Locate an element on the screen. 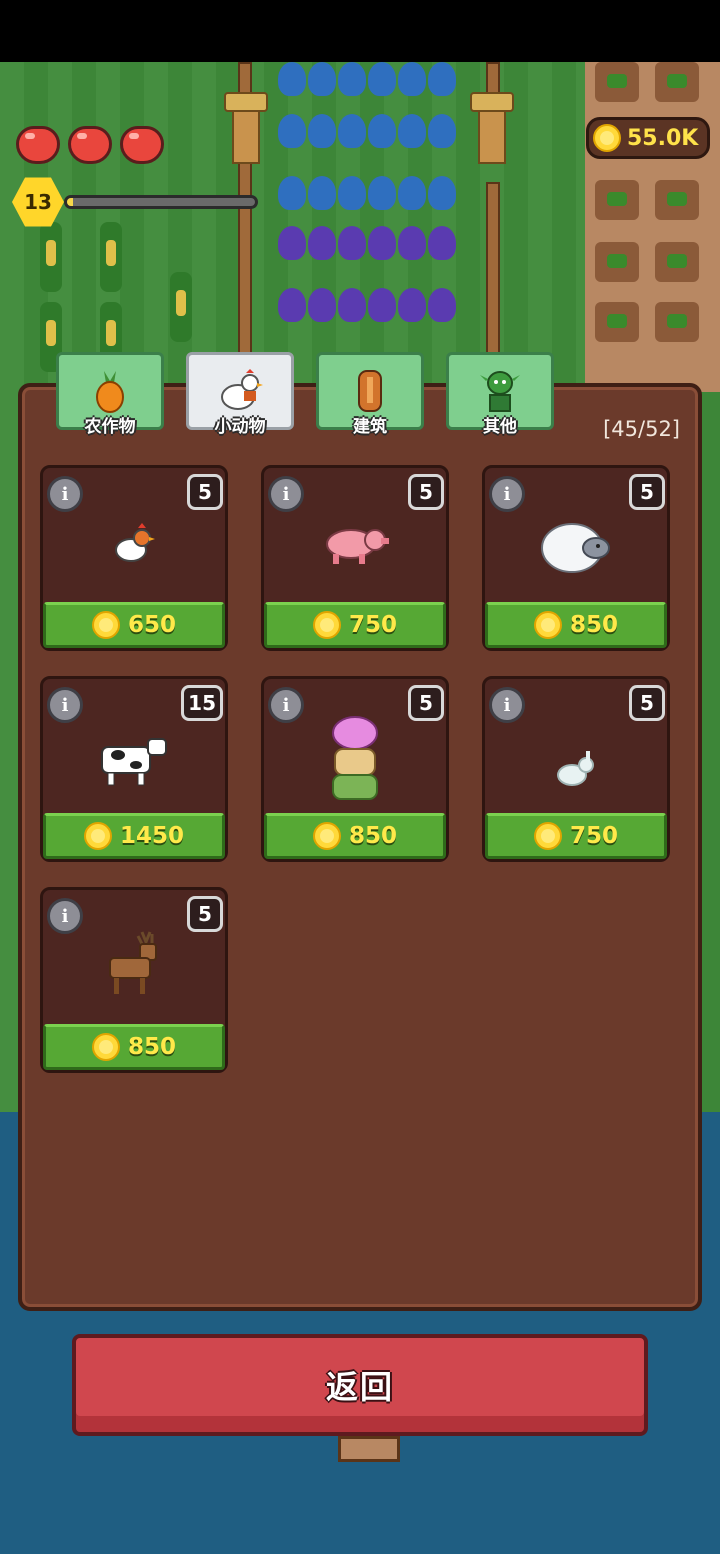 Image resolution: width=720 pixels, height=1554 pixels. shop-item-chicken: i 5 650 is located at coordinates (134, 558).